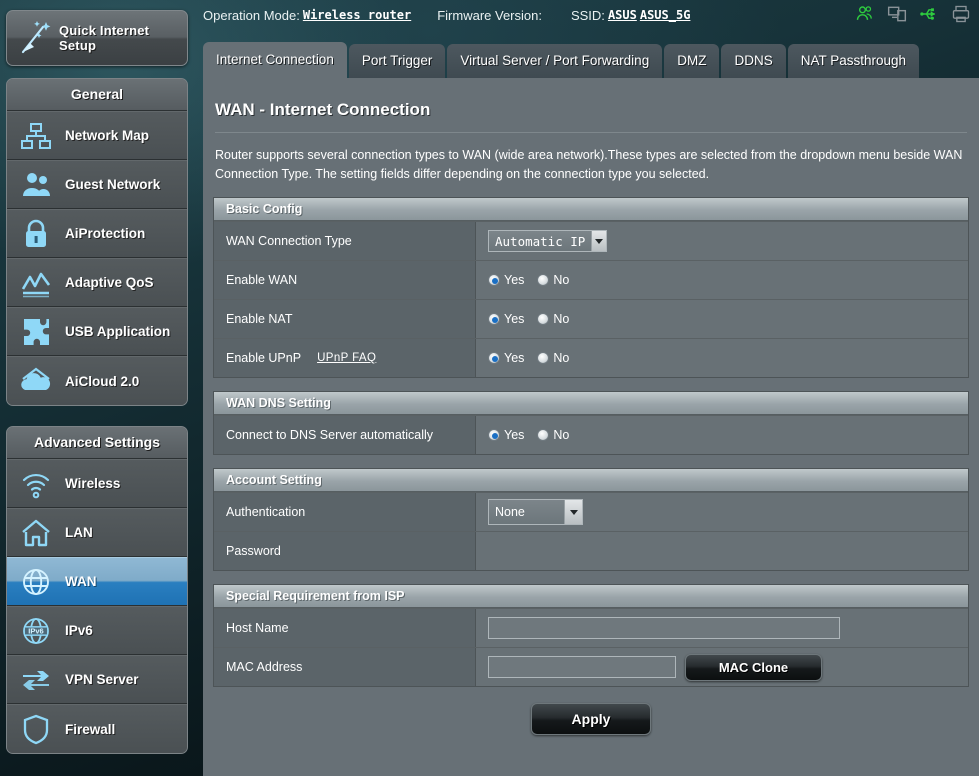 This screenshot has width=979, height=776. I want to click on sidebar-item-label: Wireless, so click(93, 483).